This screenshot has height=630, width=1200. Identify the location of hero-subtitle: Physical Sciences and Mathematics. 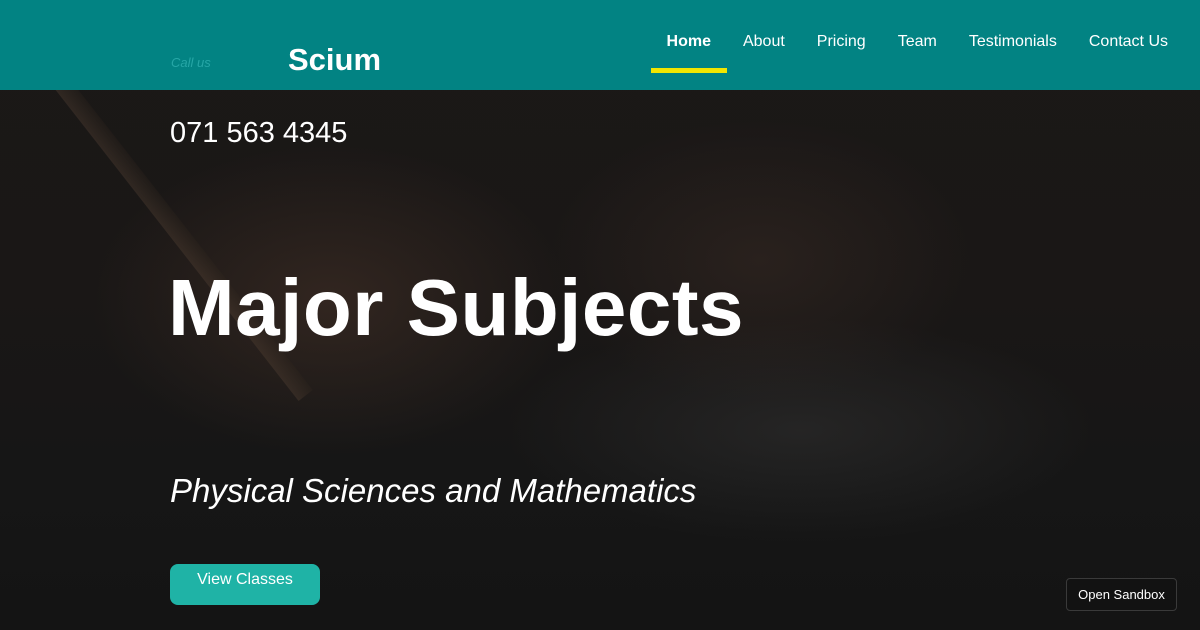
(433, 490).